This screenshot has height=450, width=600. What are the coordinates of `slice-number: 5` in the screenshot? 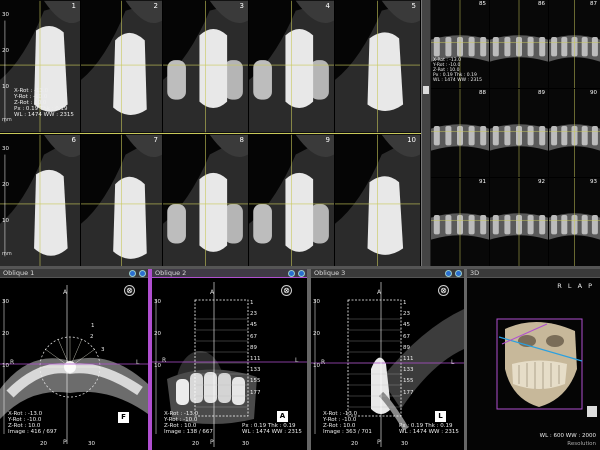 It's located at (413, 6).